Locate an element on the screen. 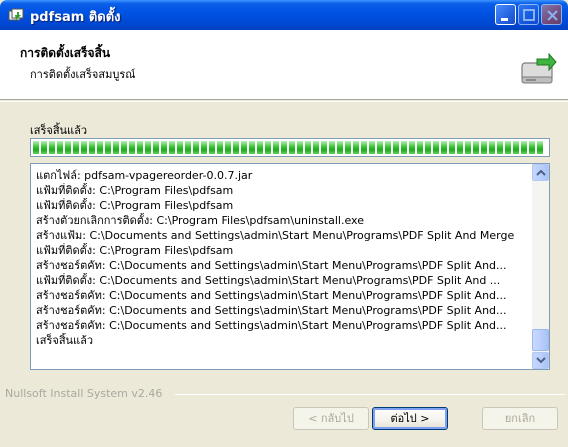  header-divider is located at coordinates (284, 101).